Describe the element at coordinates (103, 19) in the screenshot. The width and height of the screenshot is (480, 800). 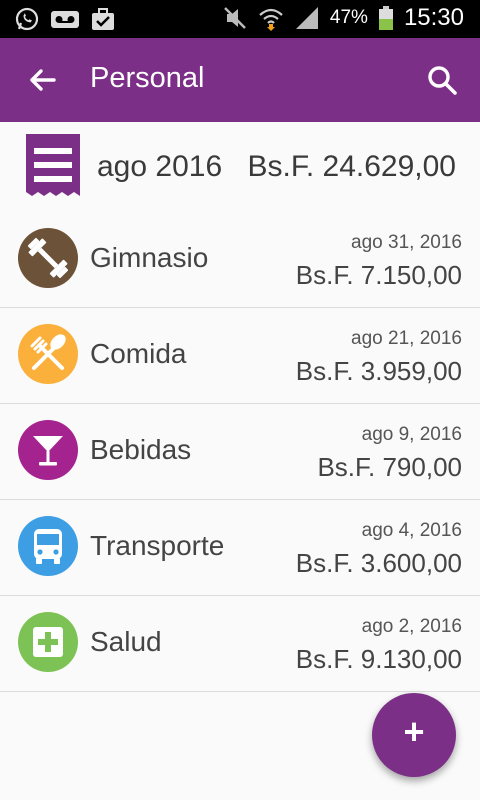
I see `briefcase-check-icon` at that location.